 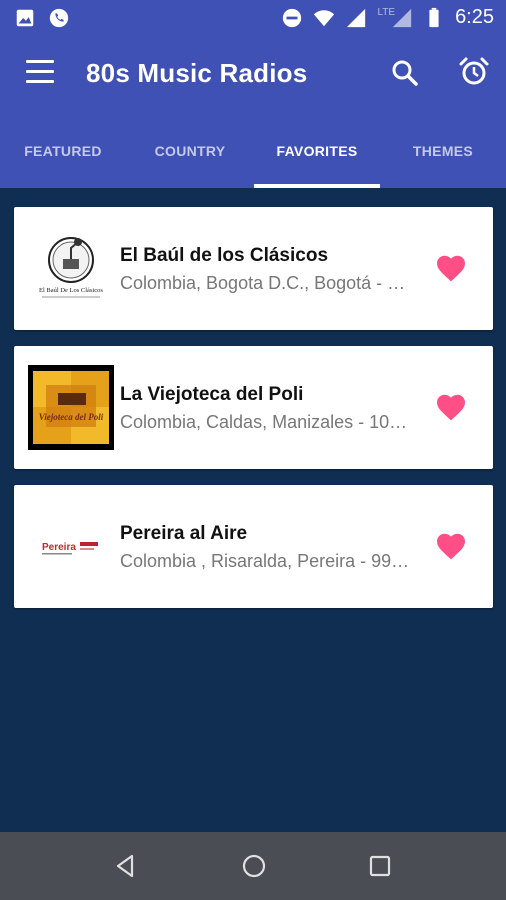 I want to click on svg-text: El Baúl De Los Clásicos, so click(x=71, y=290).